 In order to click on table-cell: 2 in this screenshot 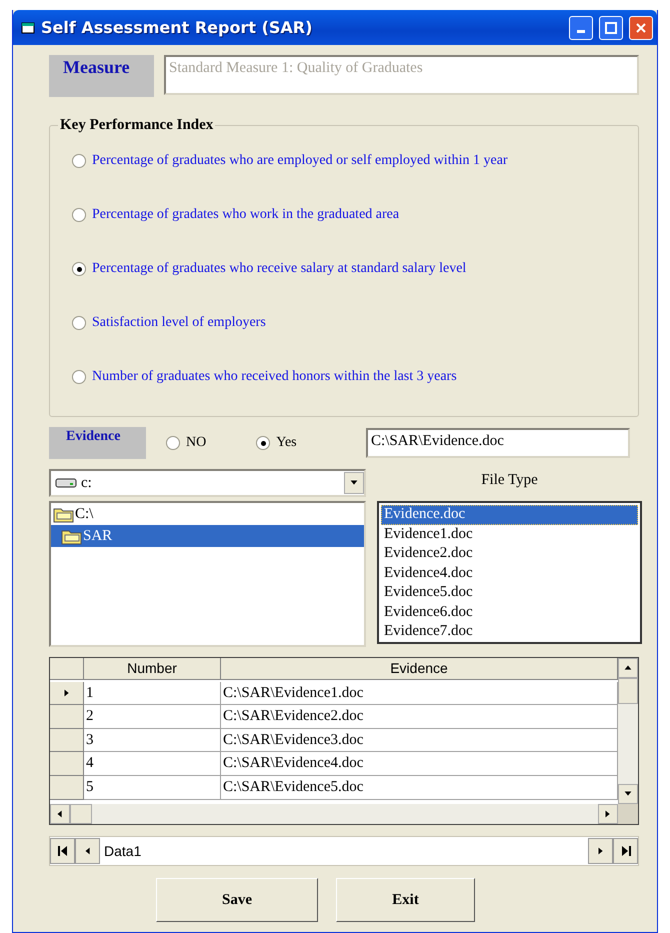, I will do `click(152, 717)`.